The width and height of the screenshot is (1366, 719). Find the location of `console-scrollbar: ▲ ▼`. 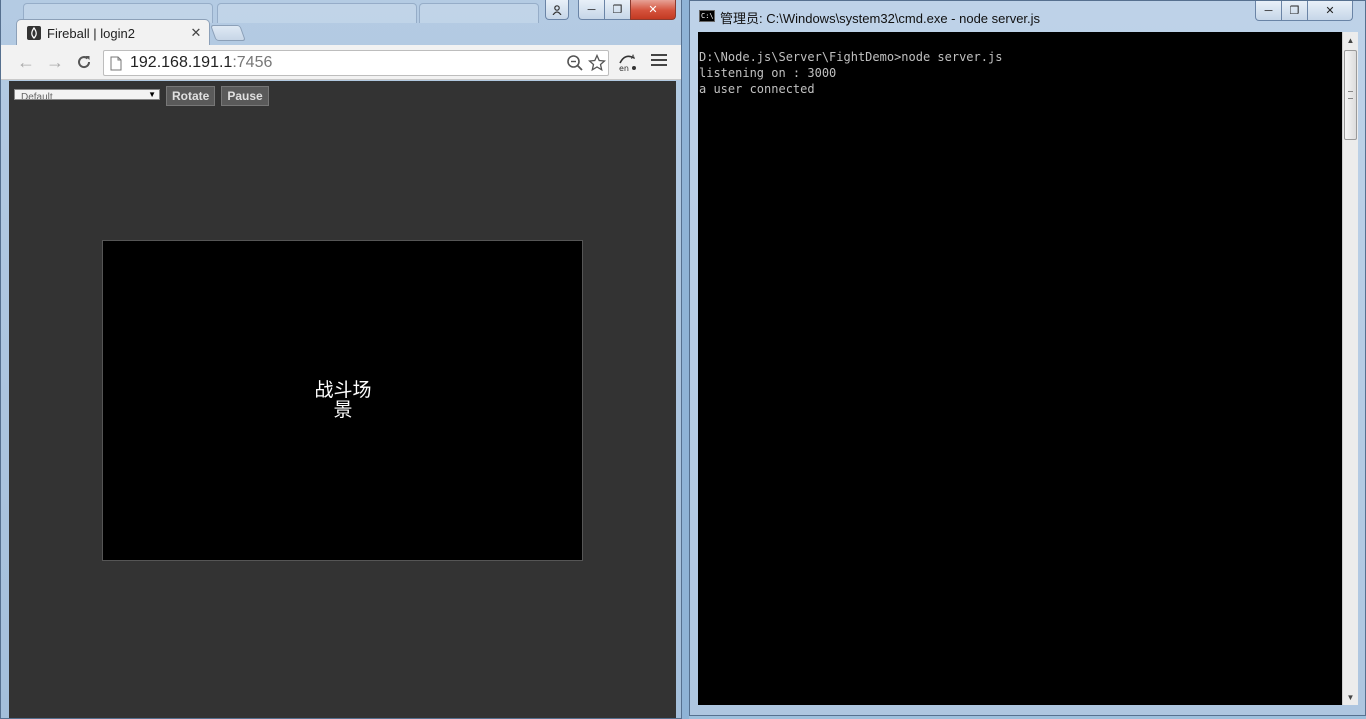

console-scrollbar: ▲ ▼ is located at coordinates (1350, 368).